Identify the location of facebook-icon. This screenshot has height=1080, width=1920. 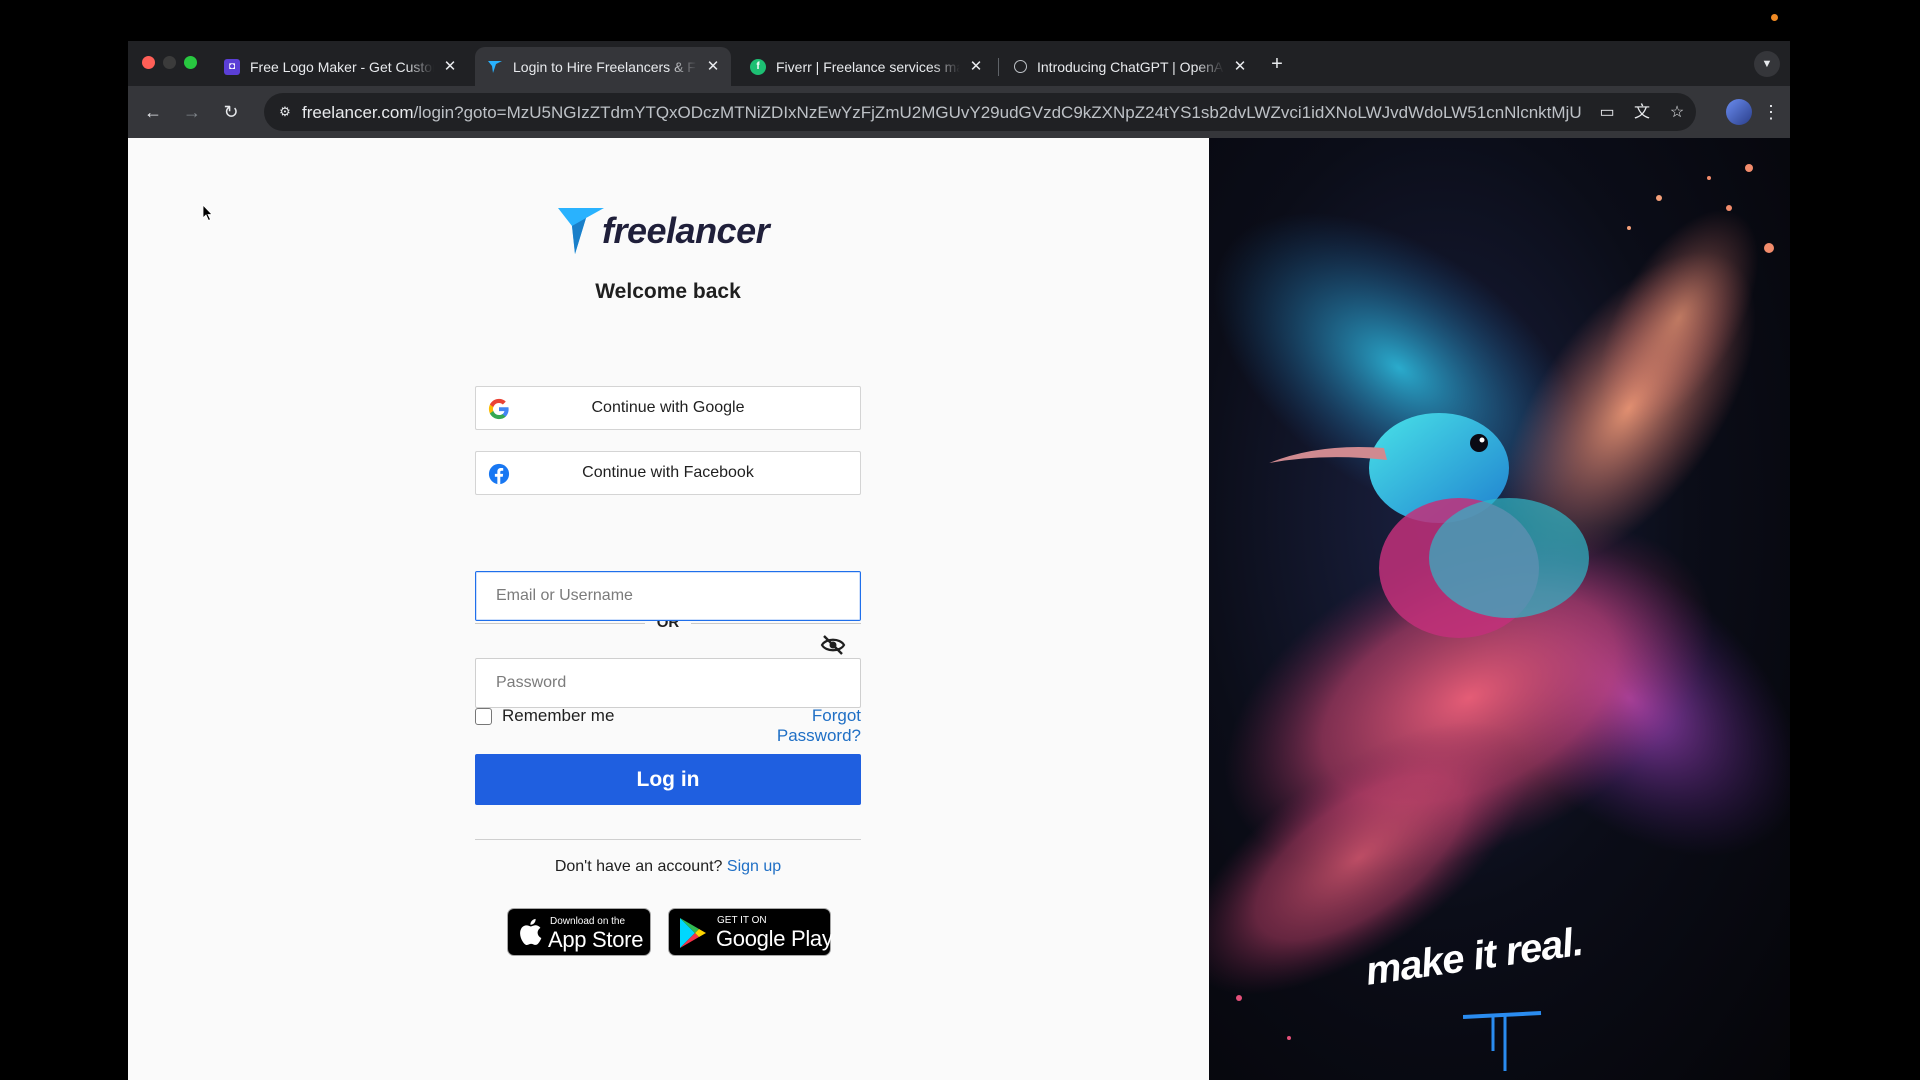
(499, 474).